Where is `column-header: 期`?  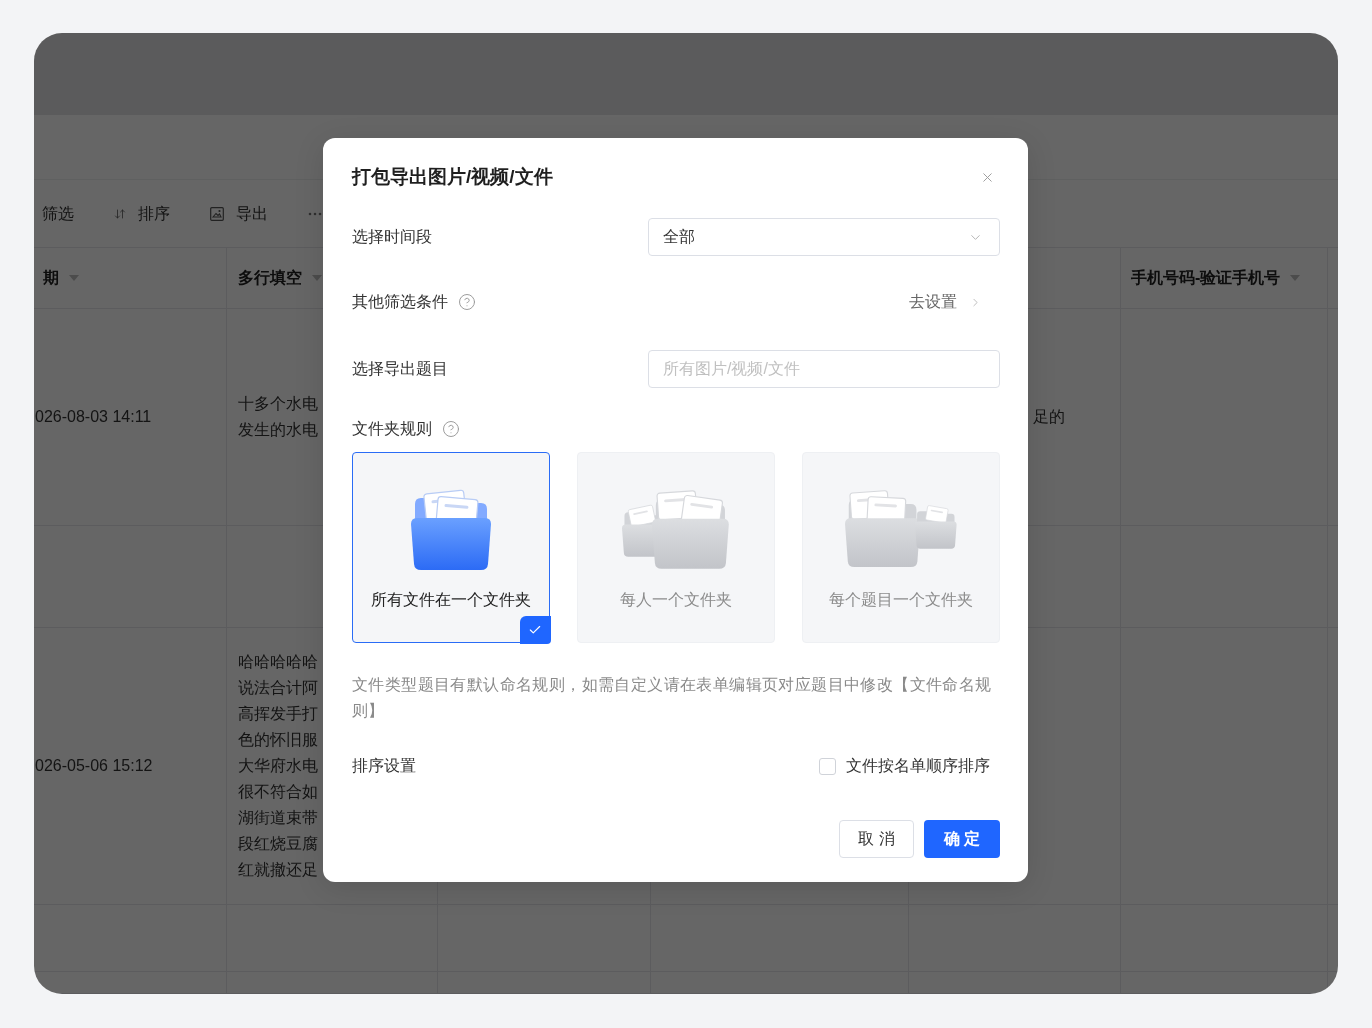 column-header: 期 is located at coordinates (51, 278).